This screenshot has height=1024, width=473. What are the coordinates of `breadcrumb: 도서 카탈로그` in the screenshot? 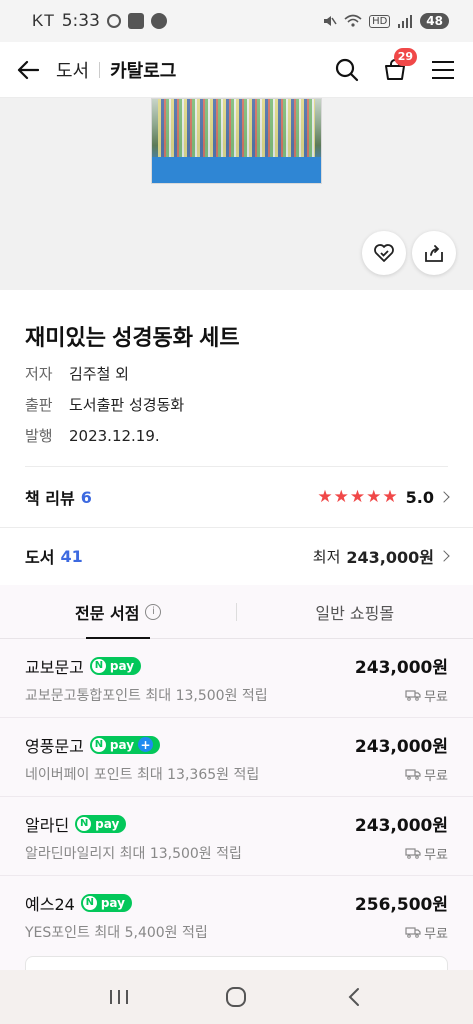 It's located at (116, 70).